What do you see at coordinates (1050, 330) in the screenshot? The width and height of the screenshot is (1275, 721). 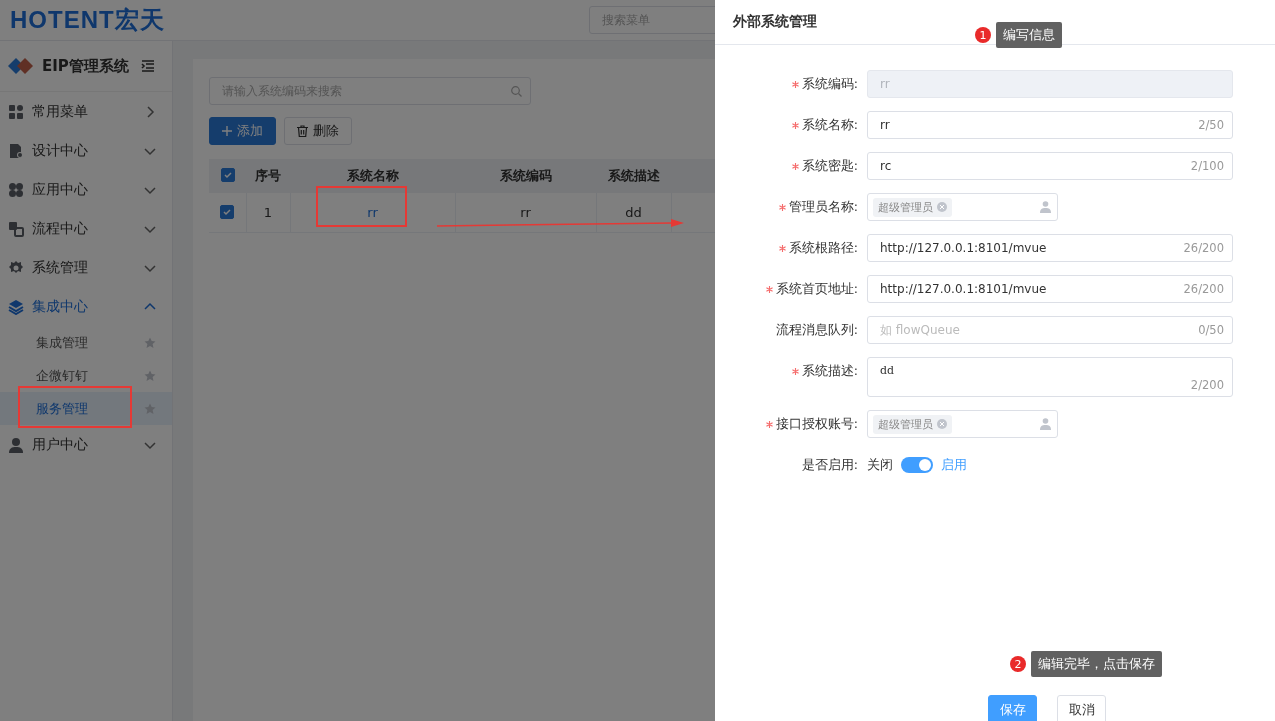 I see `text-field: 如 flowQueue 0/50` at bounding box center [1050, 330].